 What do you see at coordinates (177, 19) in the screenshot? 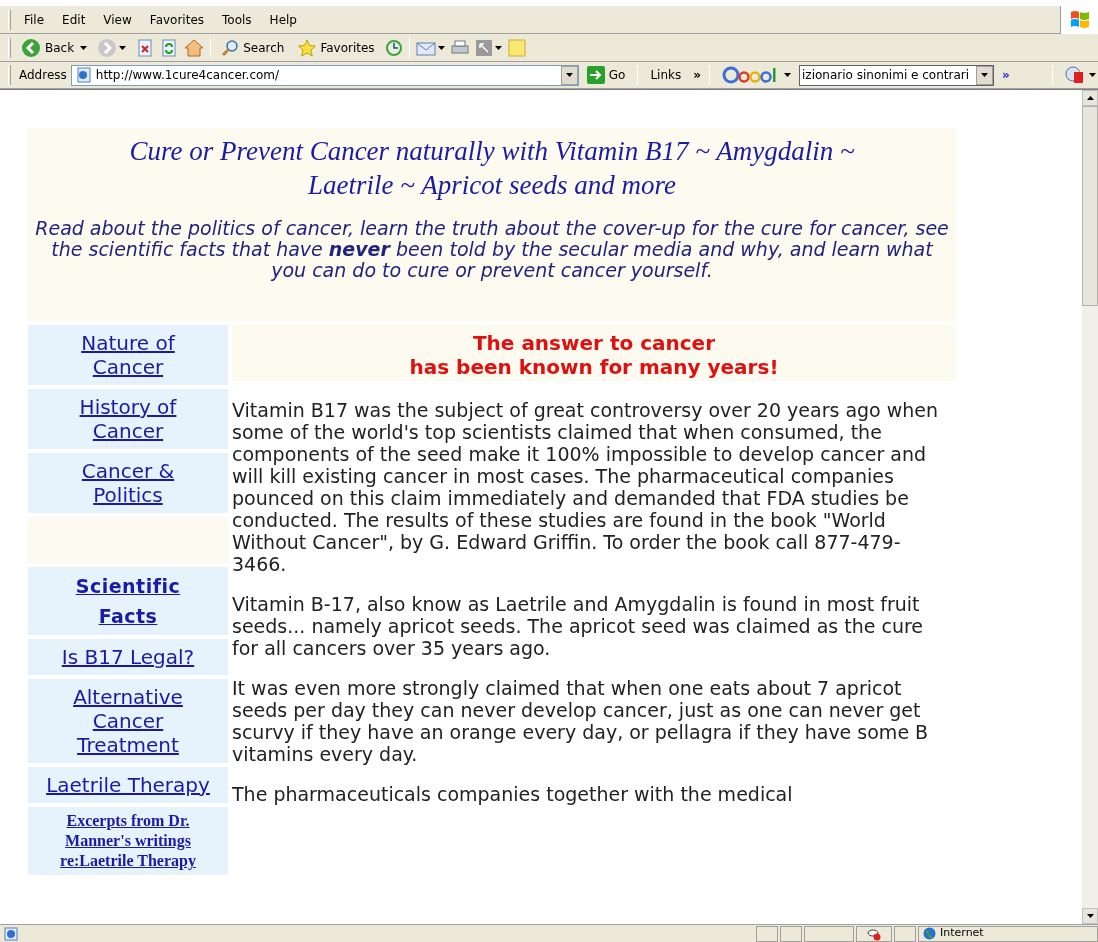
I see `menu-item: Favorites` at bounding box center [177, 19].